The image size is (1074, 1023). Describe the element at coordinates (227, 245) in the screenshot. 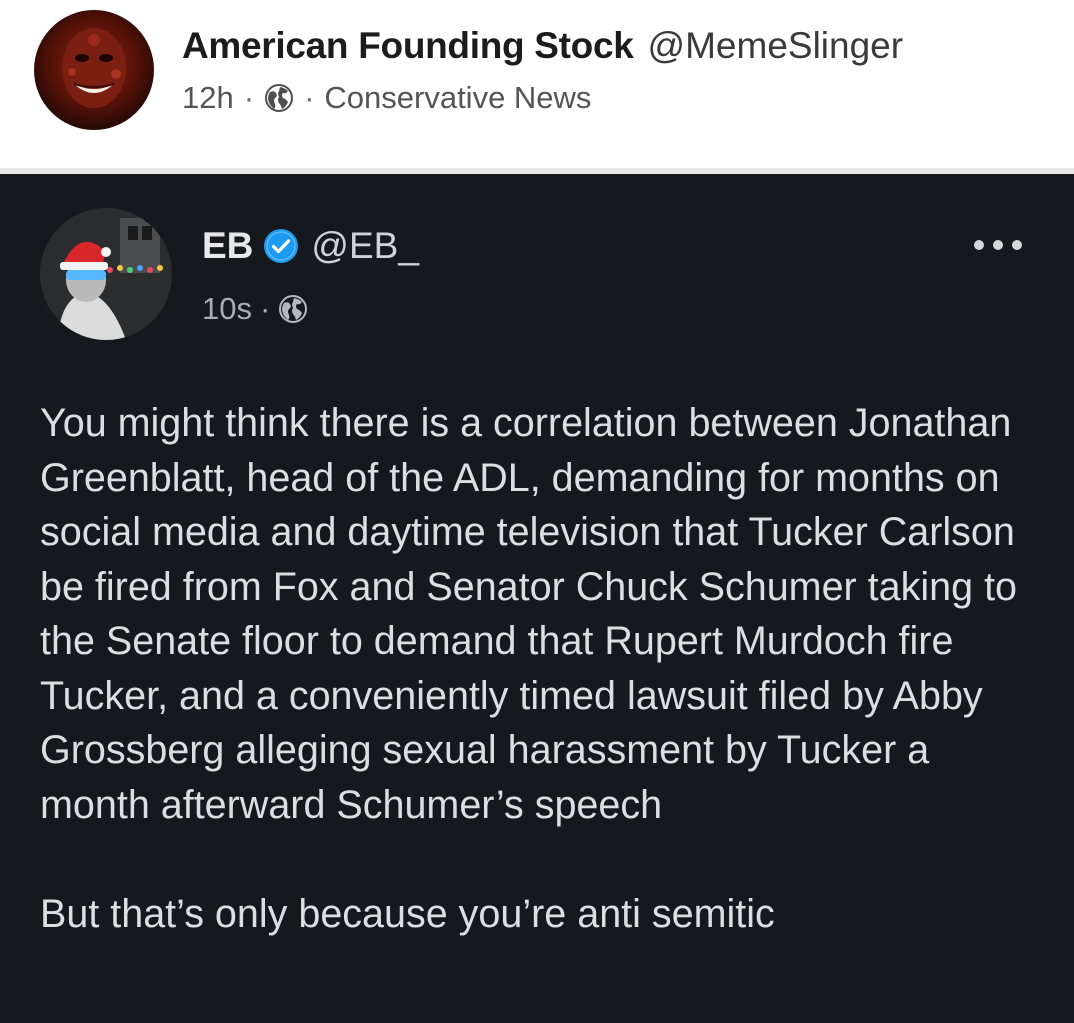

I see `tweet-author-name: EB` at that location.